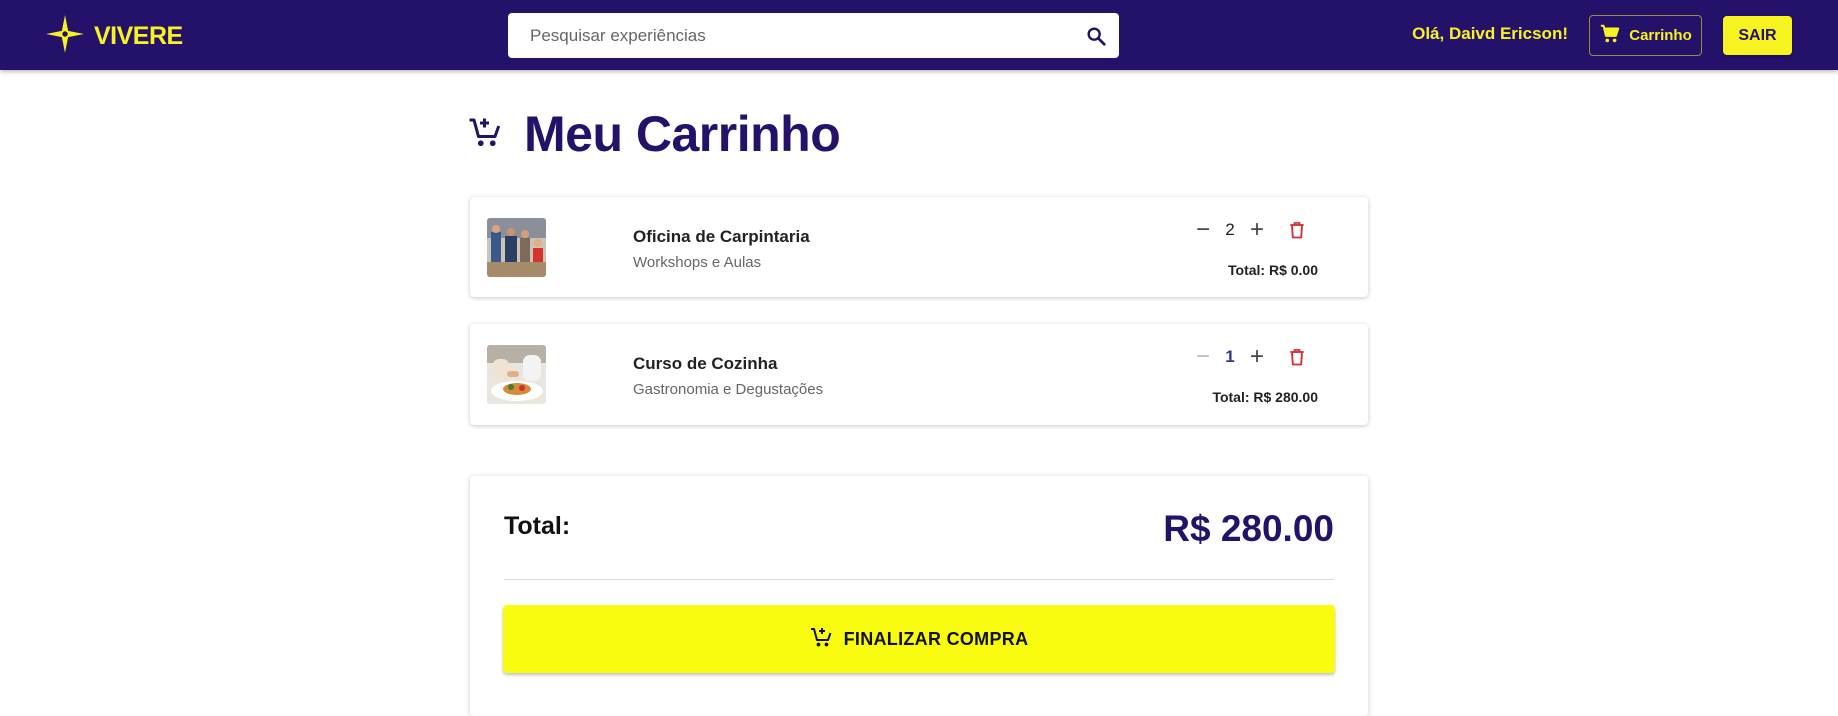 The width and height of the screenshot is (1838, 716). I want to click on search-icon, so click(1096, 36).